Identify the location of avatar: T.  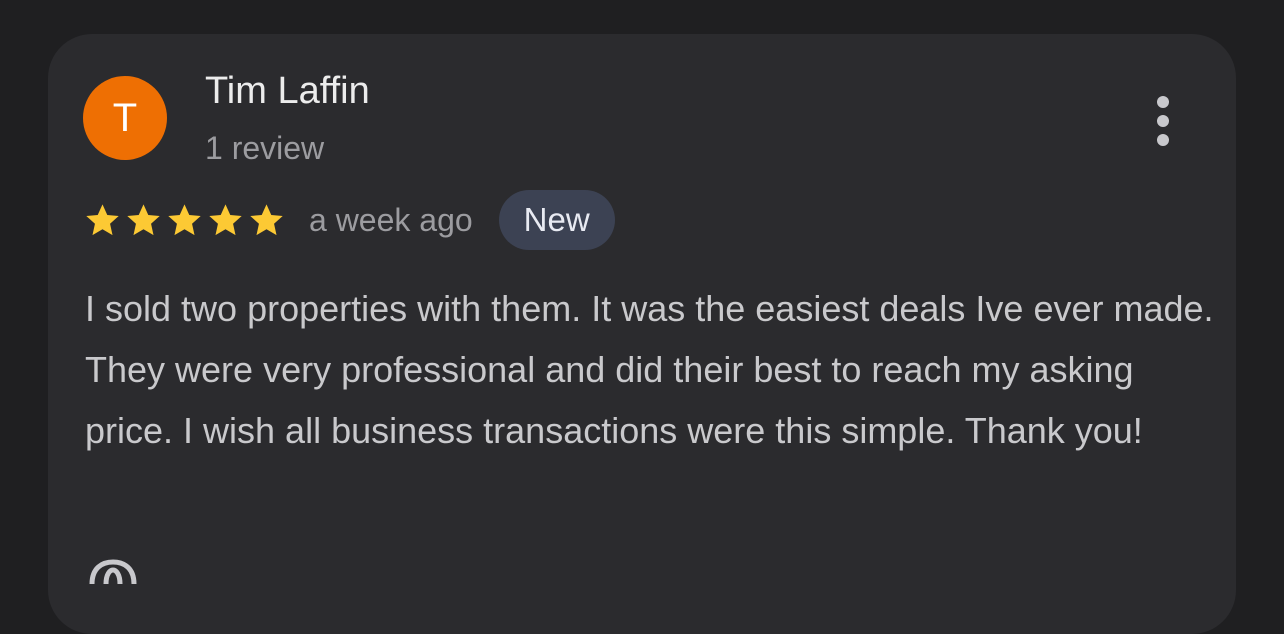
(125, 118).